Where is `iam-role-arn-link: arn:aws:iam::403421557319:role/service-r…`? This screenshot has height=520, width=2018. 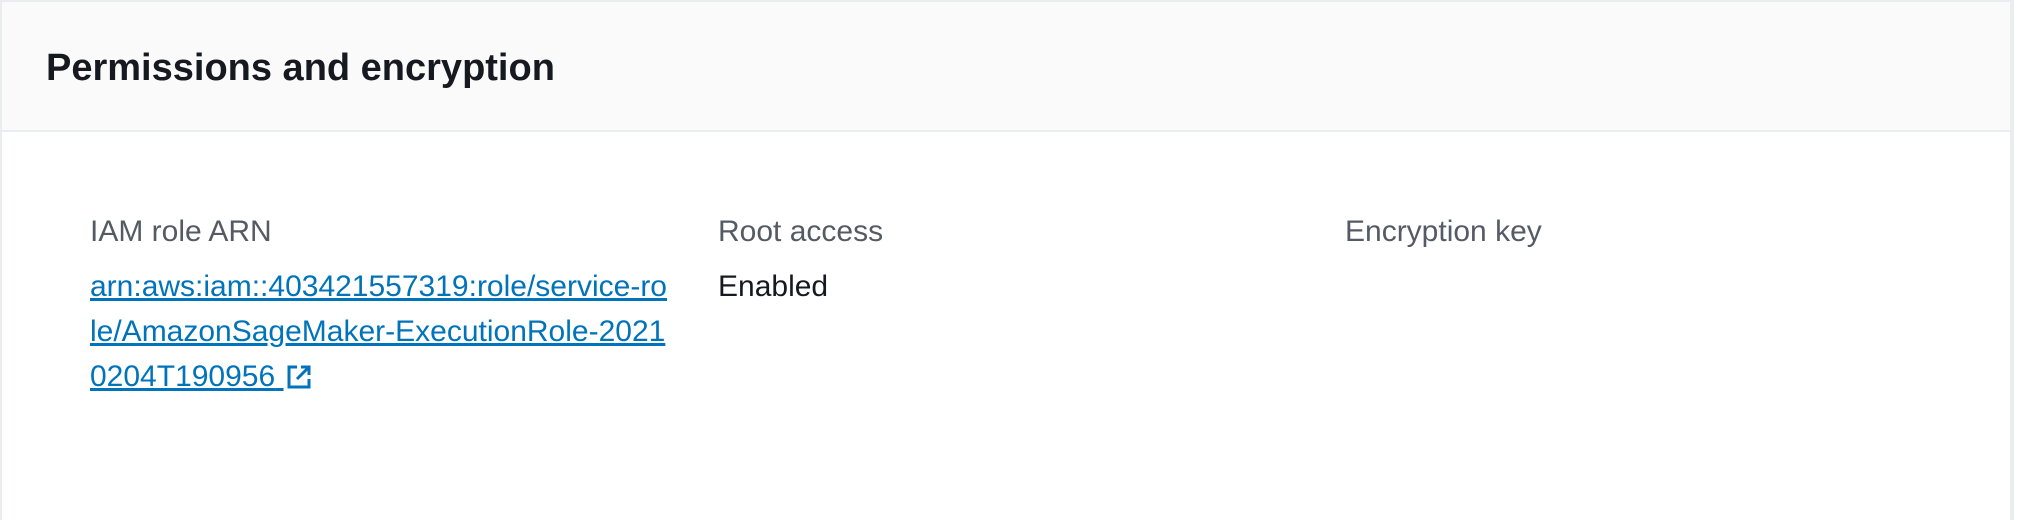
iam-role-arn-link: arn:aws:iam::403421557319:role/service-r… is located at coordinates (380, 333).